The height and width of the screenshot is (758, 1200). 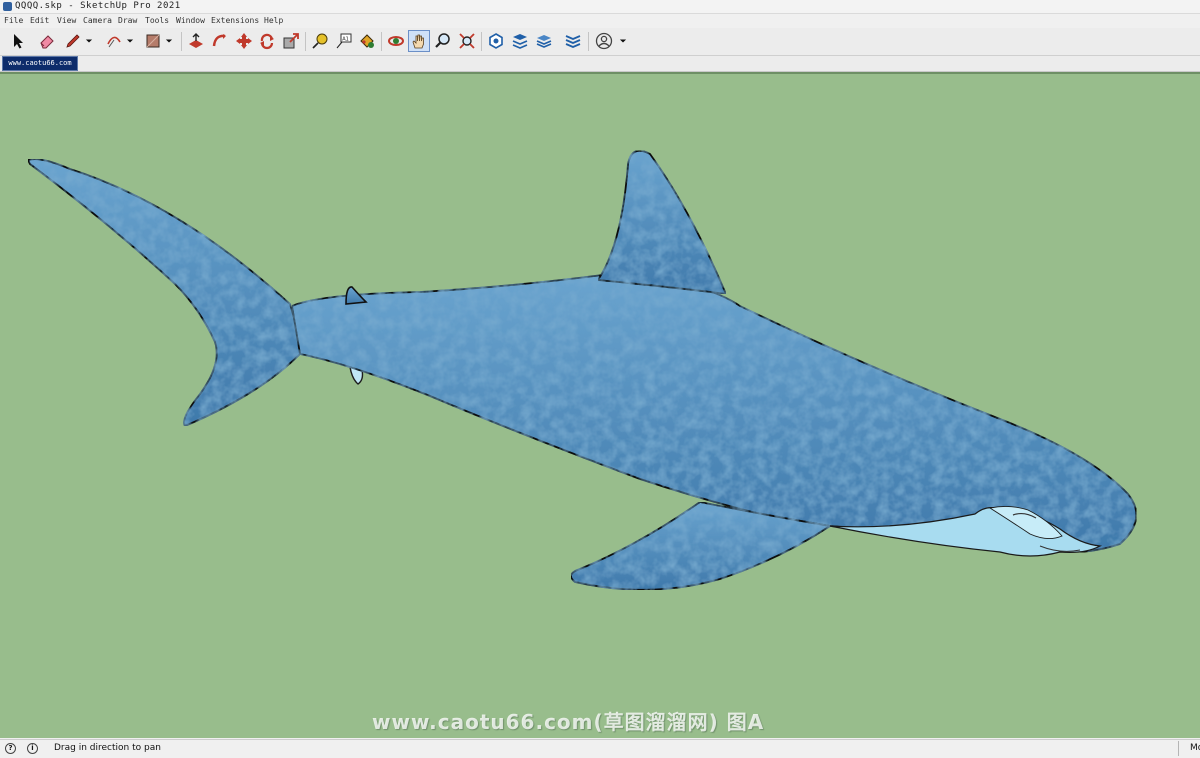 What do you see at coordinates (39, 20) in the screenshot?
I see `menu-edit: Edit` at bounding box center [39, 20].